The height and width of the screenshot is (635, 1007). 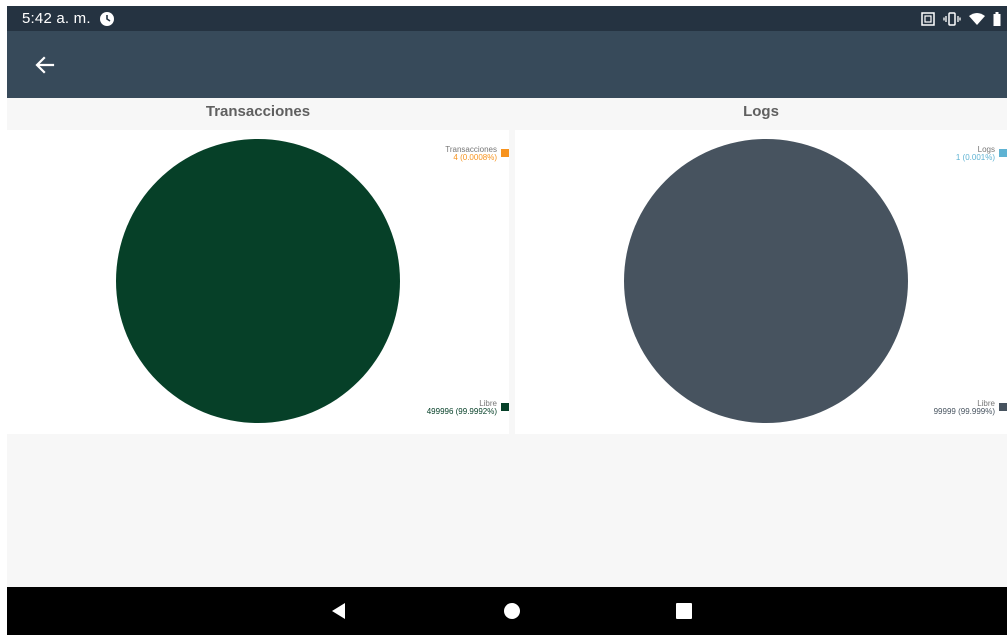 I want to click on navigation-bar, so click(x=507, y=611).